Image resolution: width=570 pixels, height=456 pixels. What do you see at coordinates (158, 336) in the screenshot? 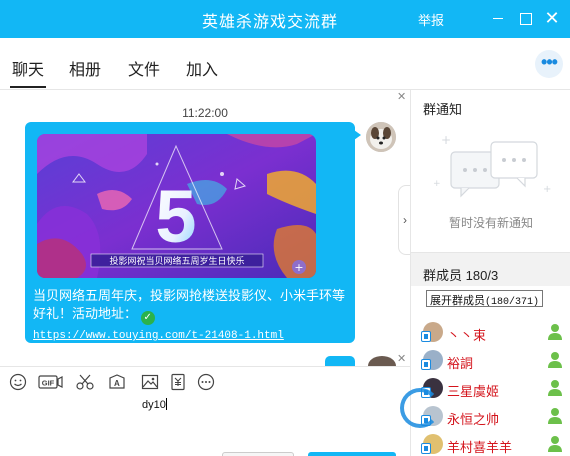
I see `message-link: https://www.touying.com/t-21408-1.html` at bounding box center [158, 336].